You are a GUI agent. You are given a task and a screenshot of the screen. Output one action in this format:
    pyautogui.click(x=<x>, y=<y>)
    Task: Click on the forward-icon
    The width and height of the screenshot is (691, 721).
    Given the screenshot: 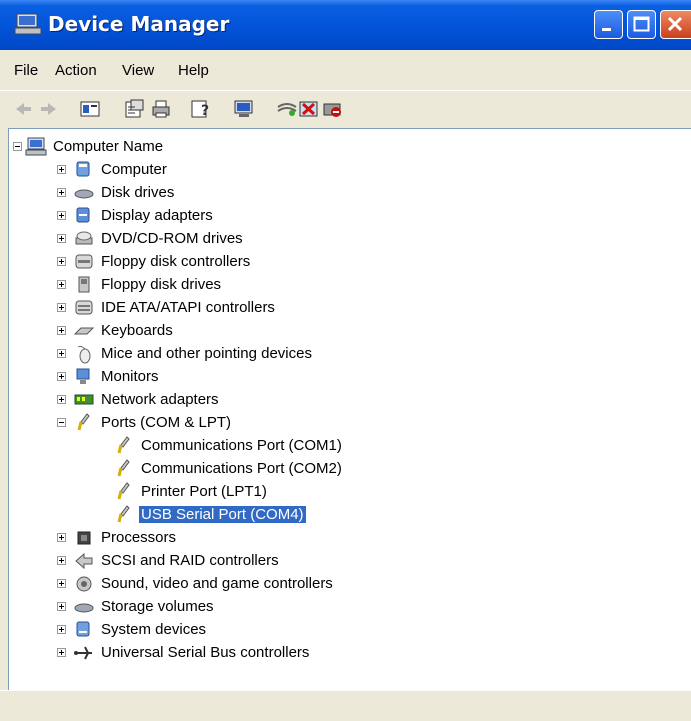 What is the action you would take?
    pyautogui.click(x=49, y=109)
    